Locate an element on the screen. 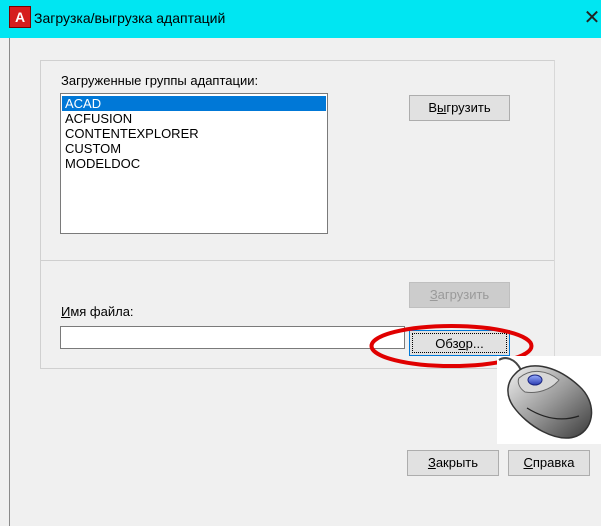 The image size is (601, 526). file-name-input is located at coordinates (232, 337).